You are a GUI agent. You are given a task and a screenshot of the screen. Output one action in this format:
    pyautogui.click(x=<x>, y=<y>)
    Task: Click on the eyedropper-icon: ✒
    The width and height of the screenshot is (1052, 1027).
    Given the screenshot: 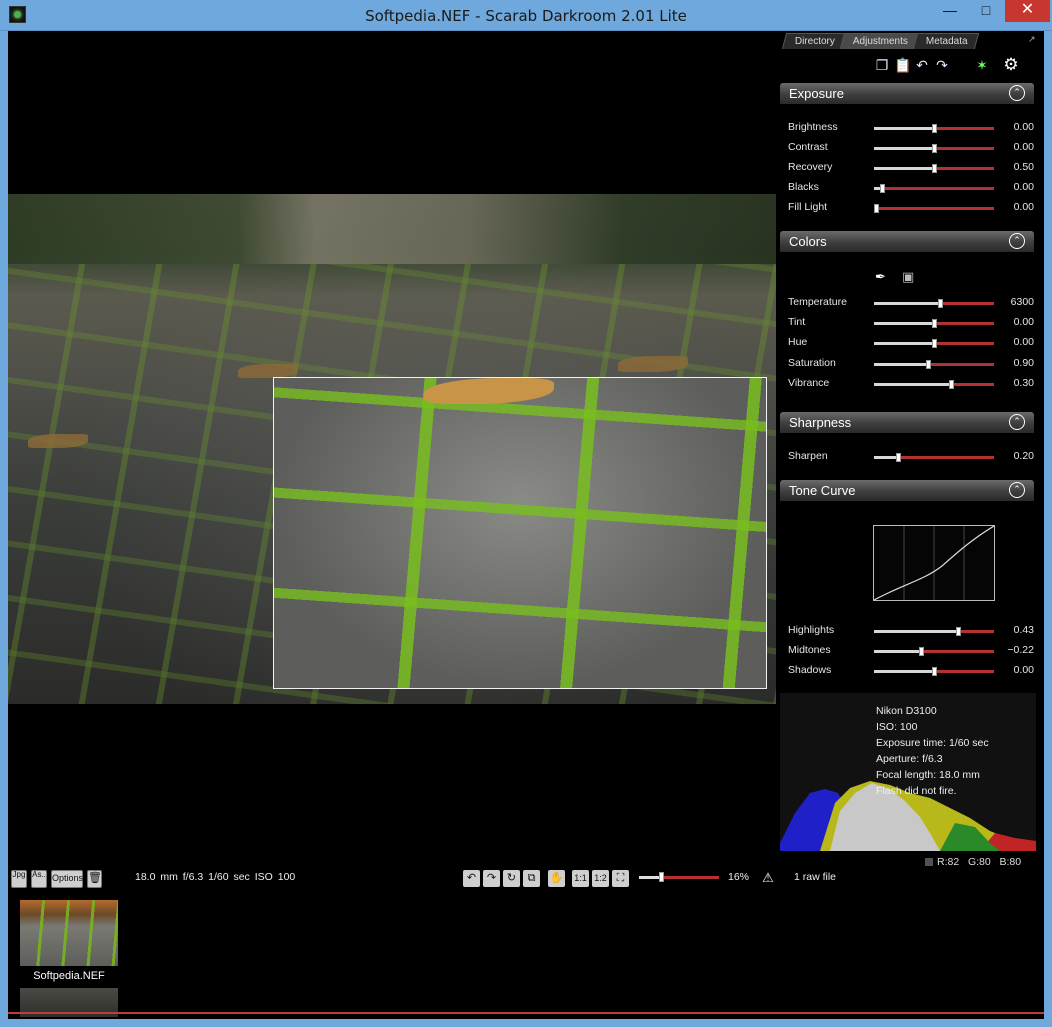 What is the action you would take?
    pyautogui.click(x=882, y=276)
    